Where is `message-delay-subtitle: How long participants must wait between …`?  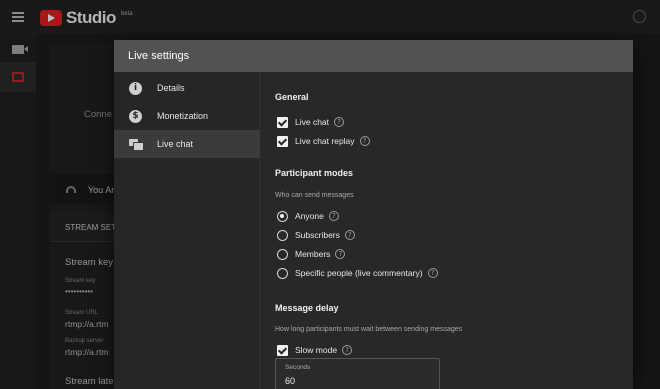 message-delay-subtitle: How long participants must wait between … is located at coordinates (369, 329).